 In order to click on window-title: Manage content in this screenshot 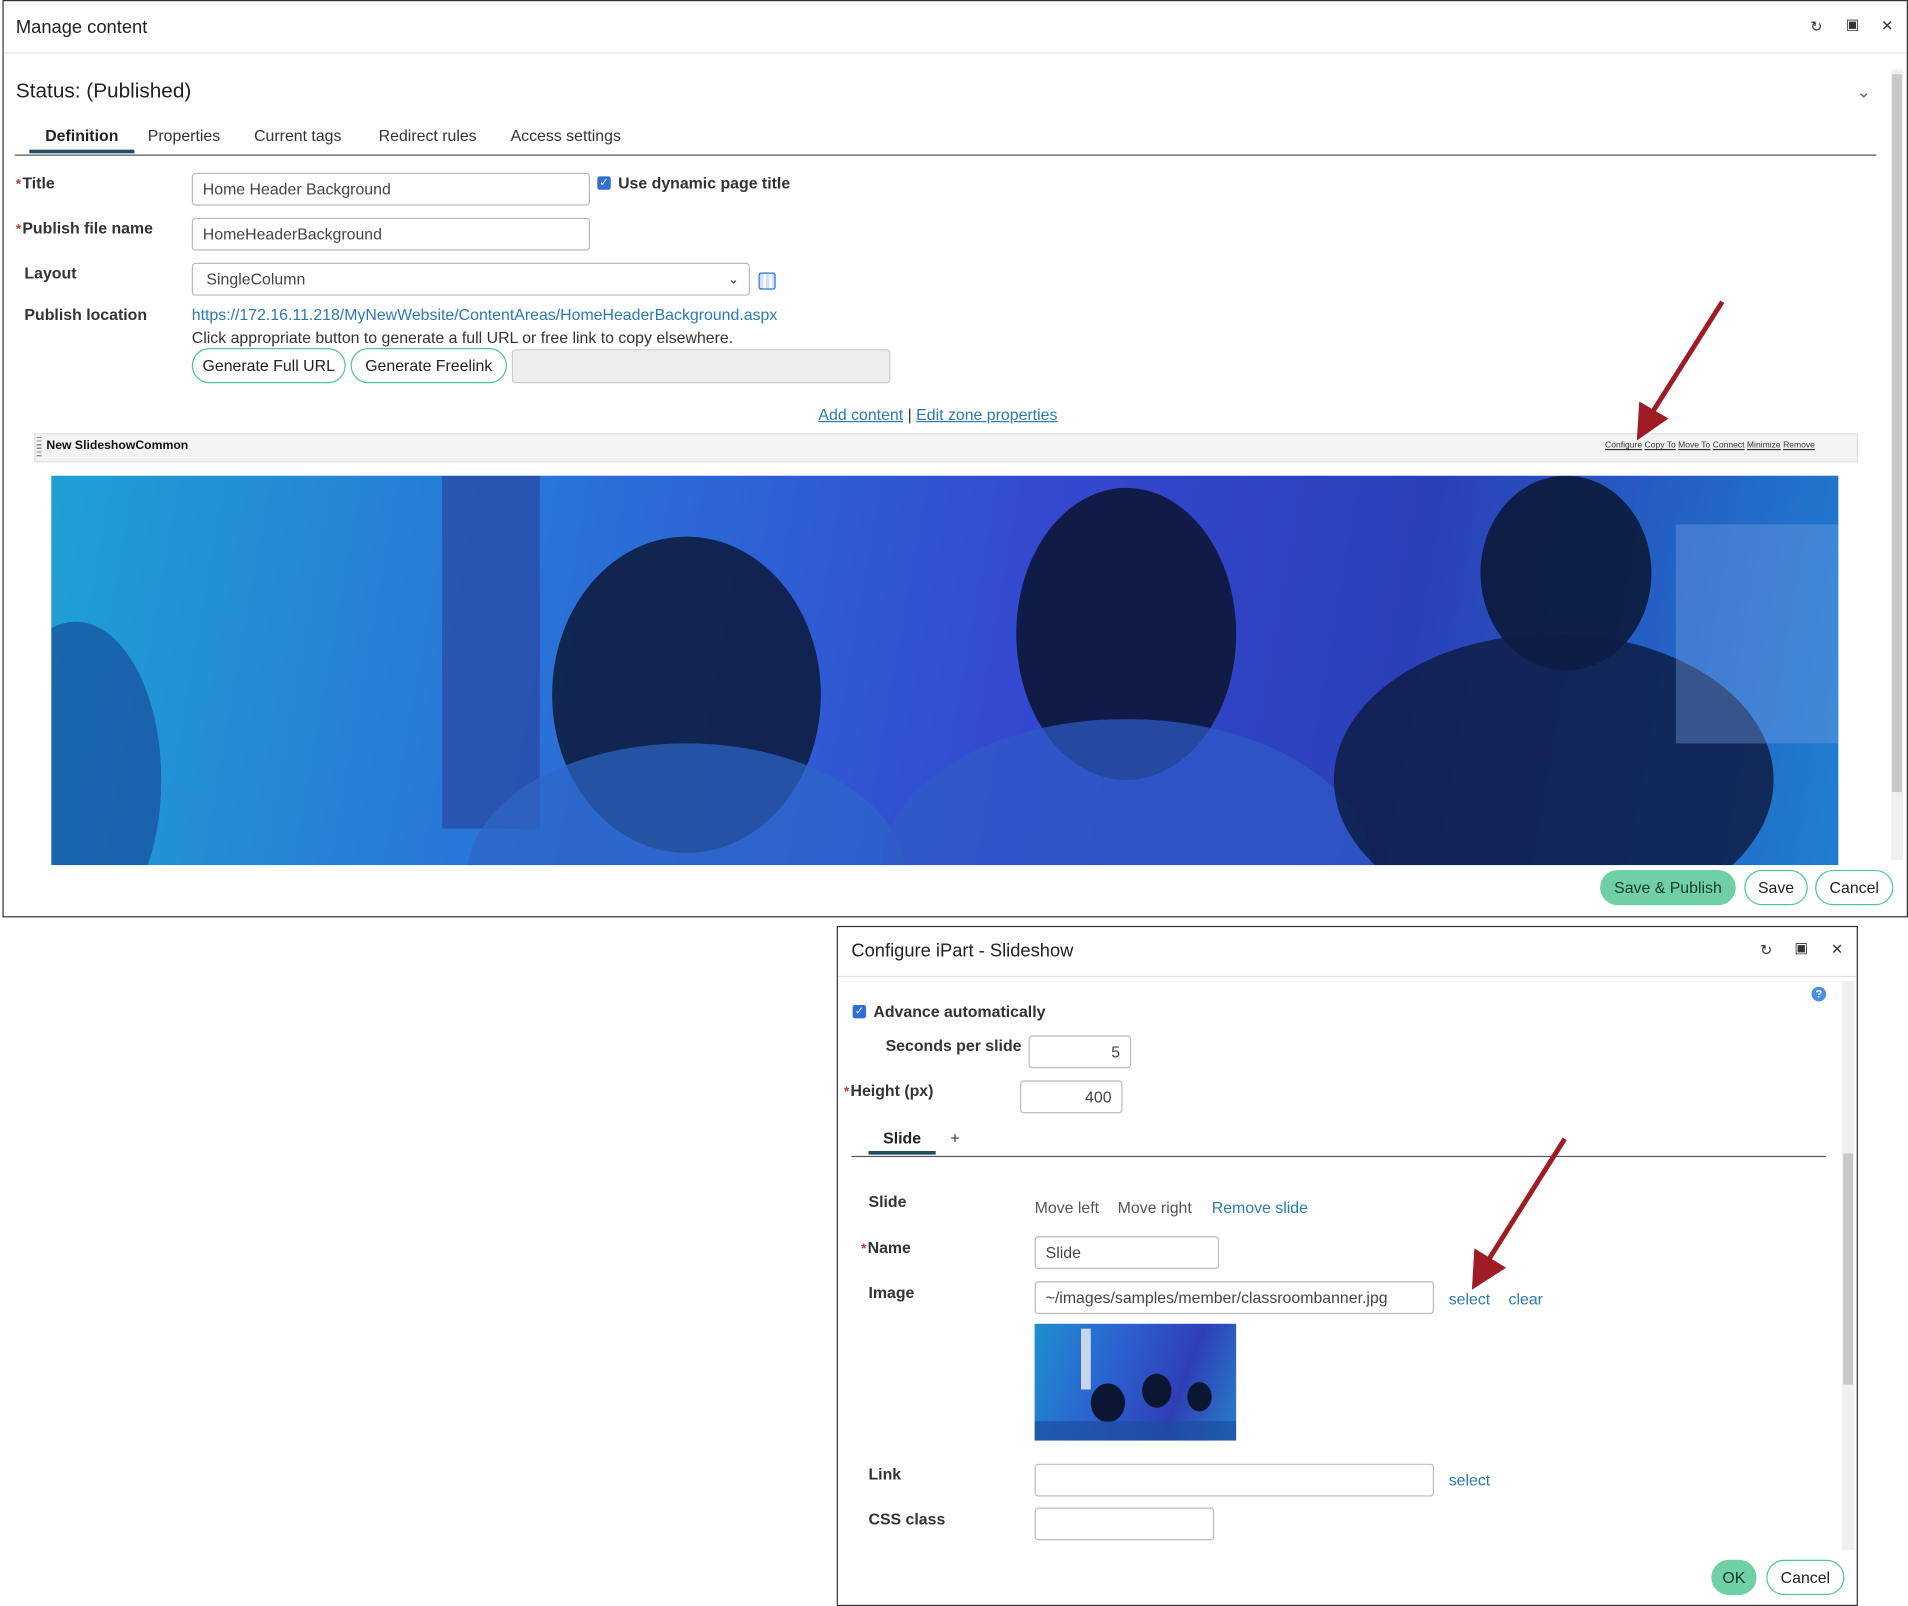, I will do `click(81, 27)`.